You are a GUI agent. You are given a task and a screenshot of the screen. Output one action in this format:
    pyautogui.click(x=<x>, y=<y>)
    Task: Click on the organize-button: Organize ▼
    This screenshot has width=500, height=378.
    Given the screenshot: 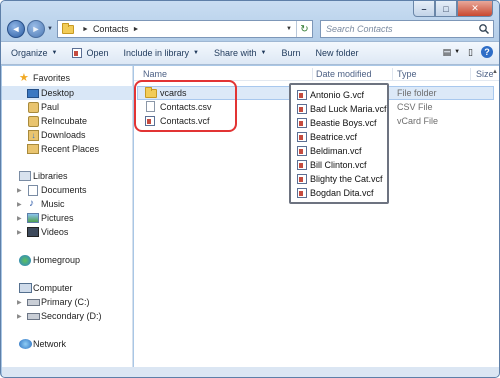 What is the action you would take?
    pyautogui.click(x=34, y=53)
    